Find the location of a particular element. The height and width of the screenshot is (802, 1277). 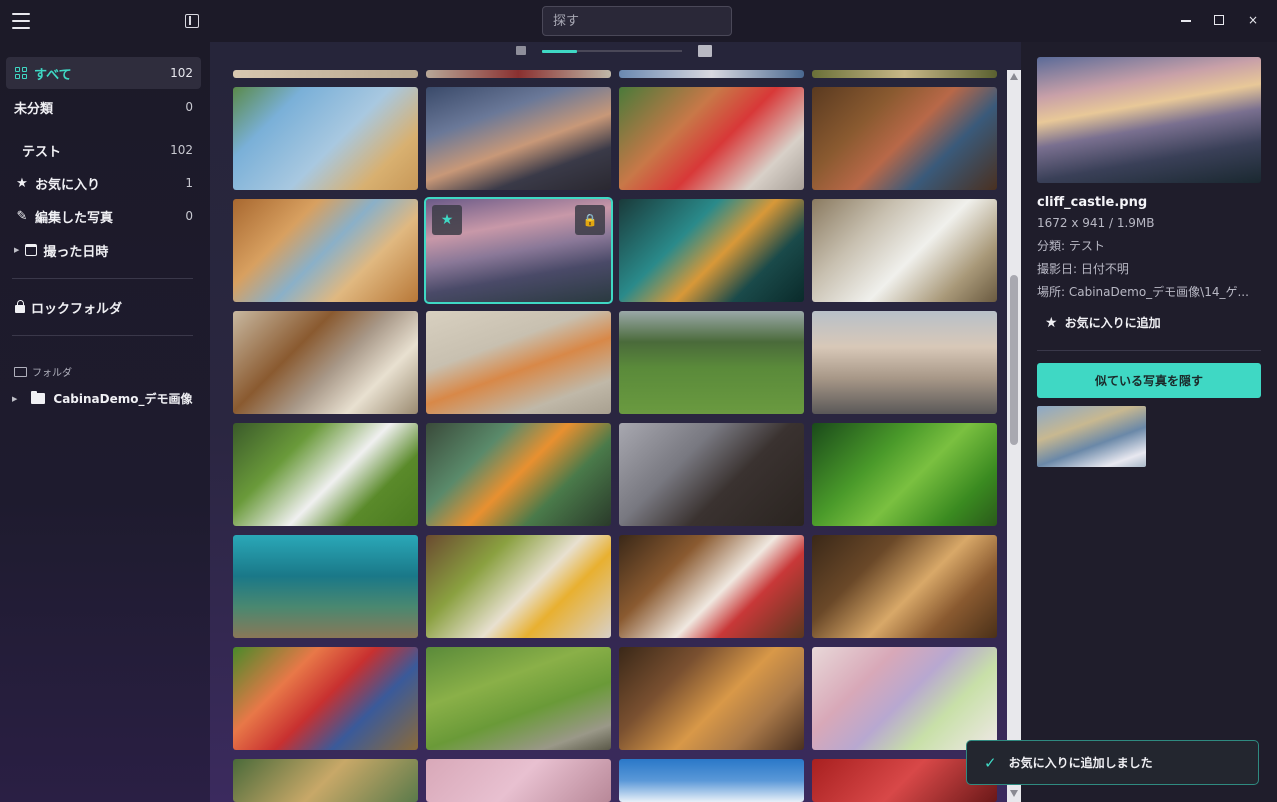

title-bar: × is located at coordinates (638, 21).